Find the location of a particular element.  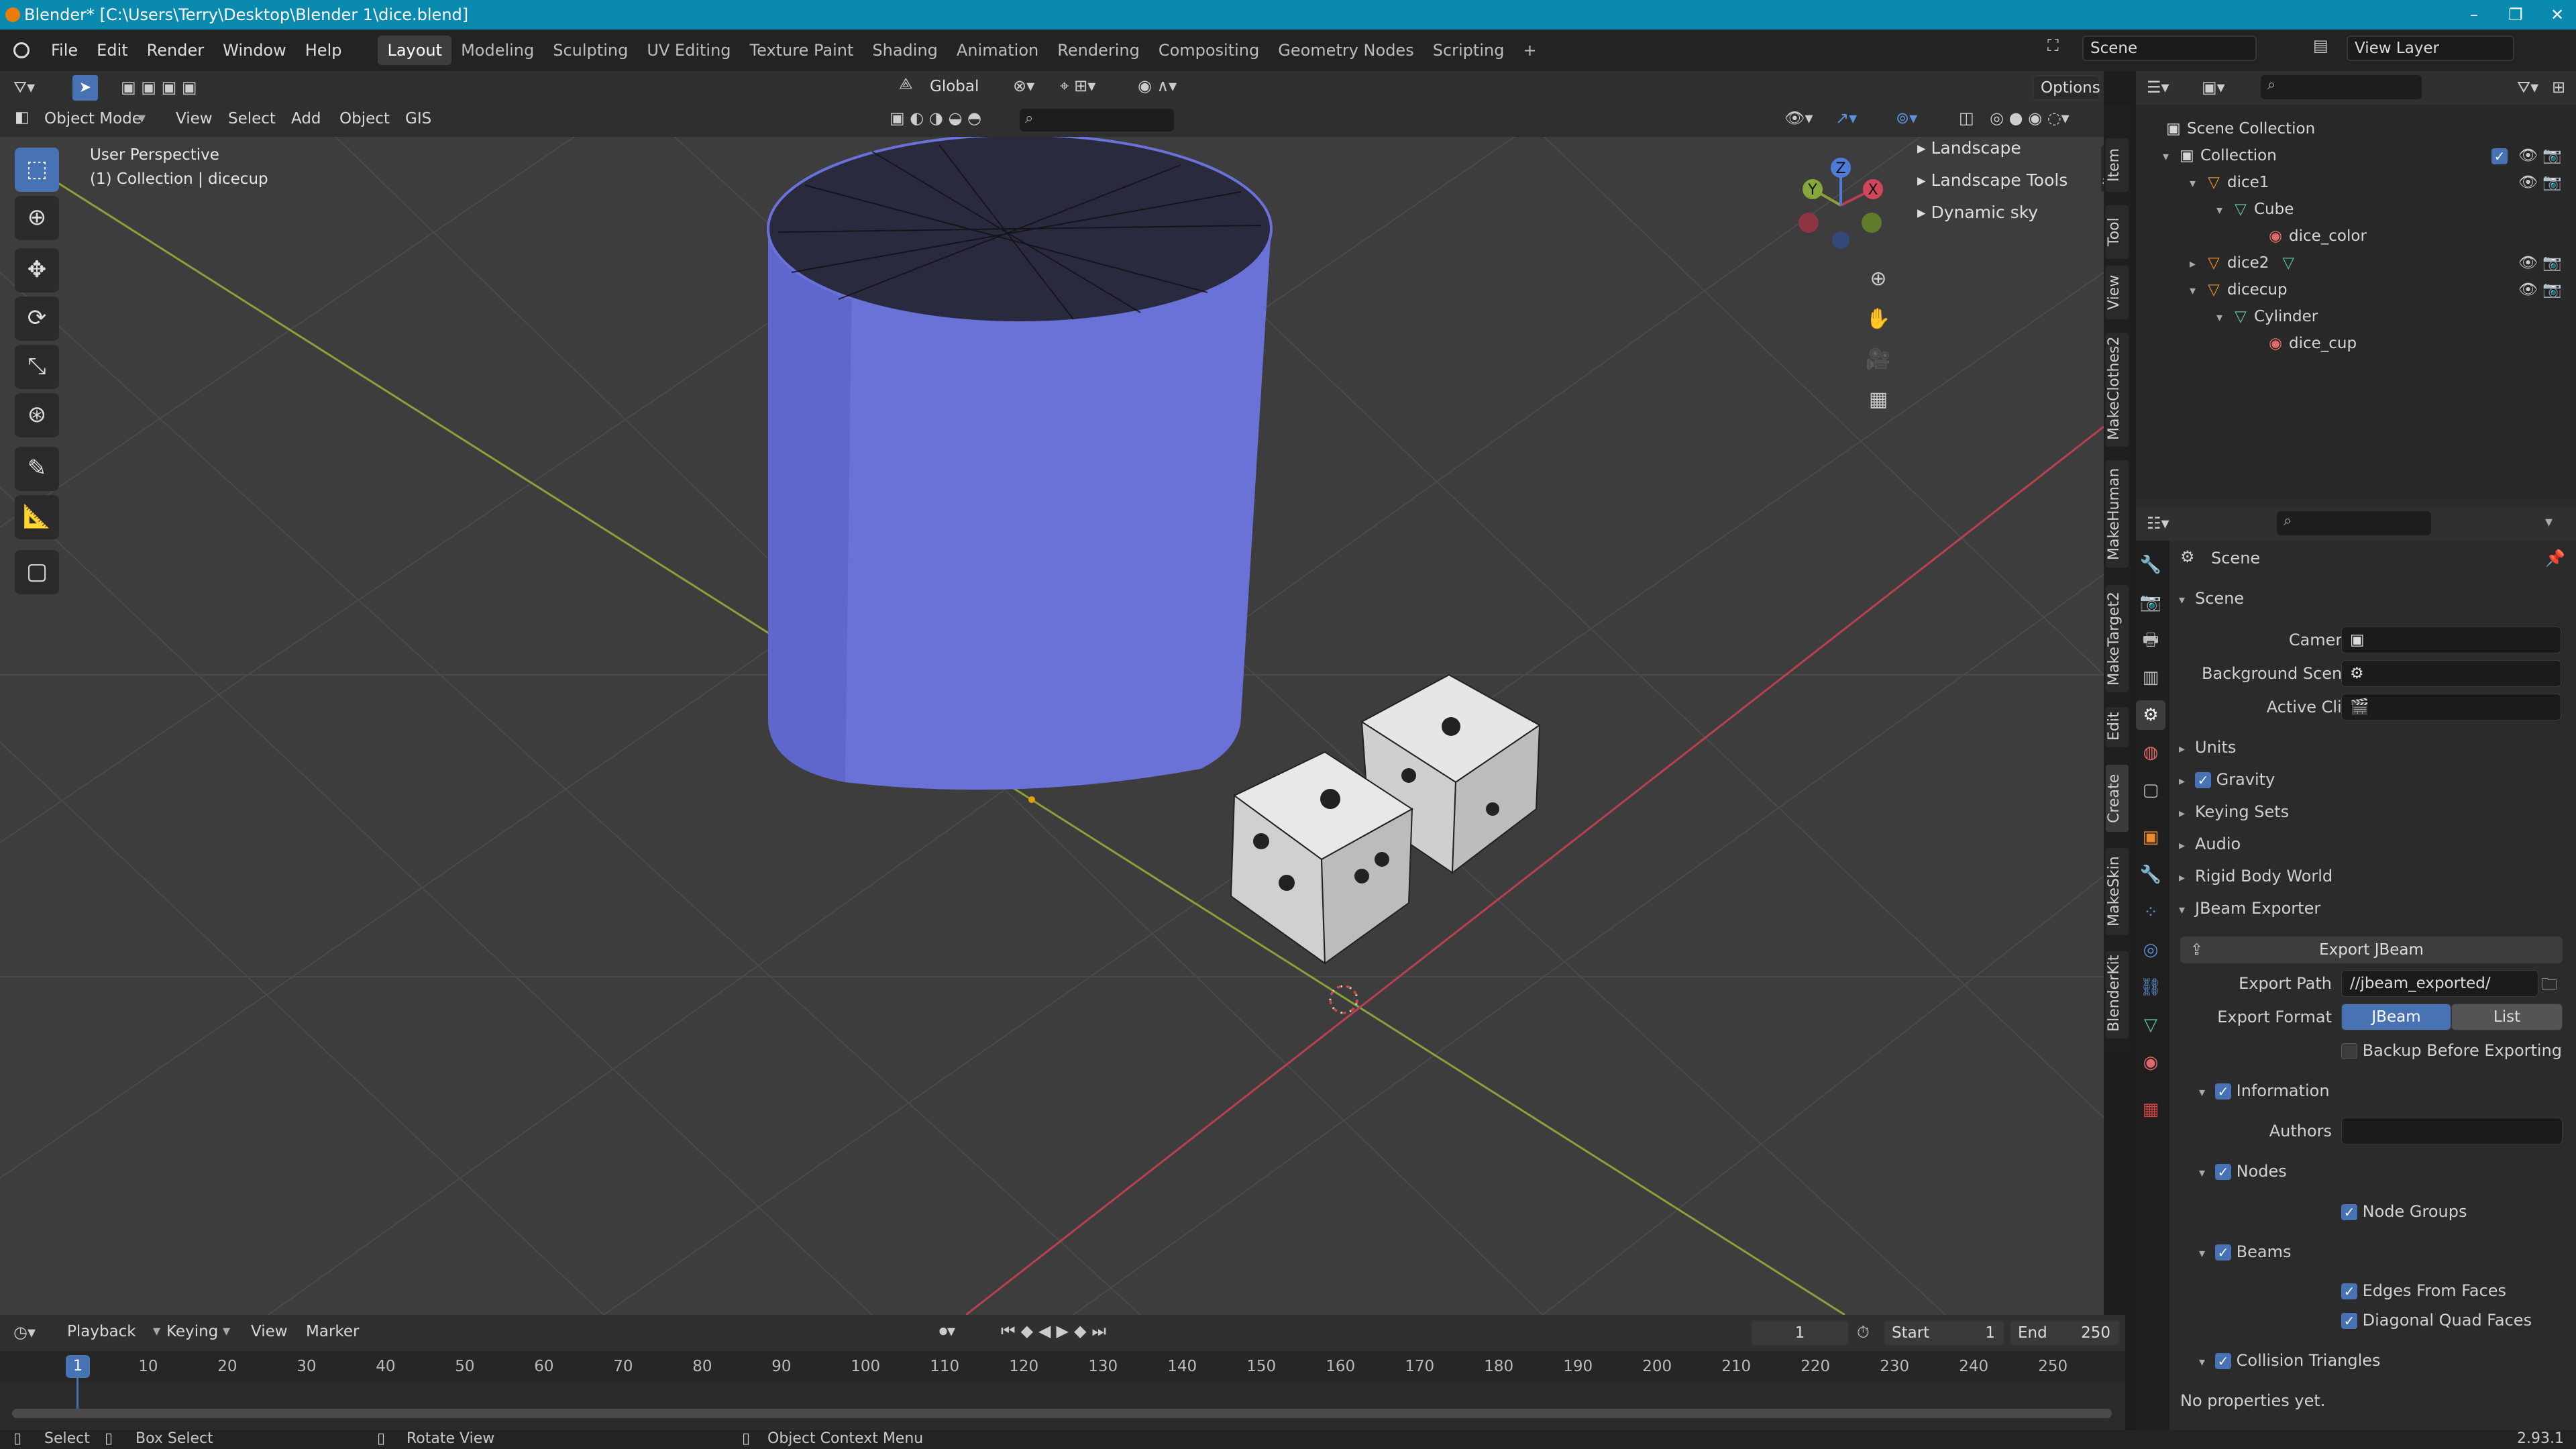

tab-texture-paint: Texture Paint is located at coordinates (802, 50).